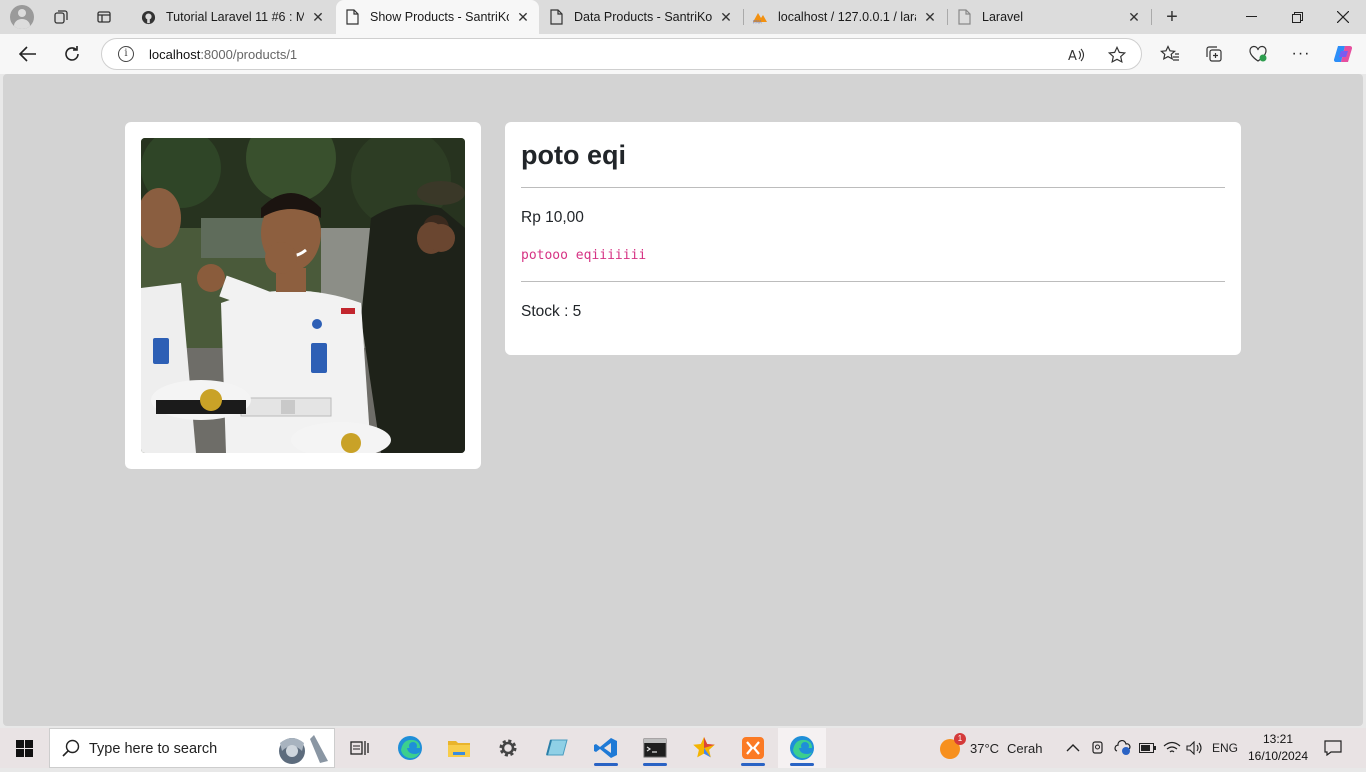 This screenshot has width=1366, height=772. I want to click on new-tab-icon: +, so click(1172, 17).